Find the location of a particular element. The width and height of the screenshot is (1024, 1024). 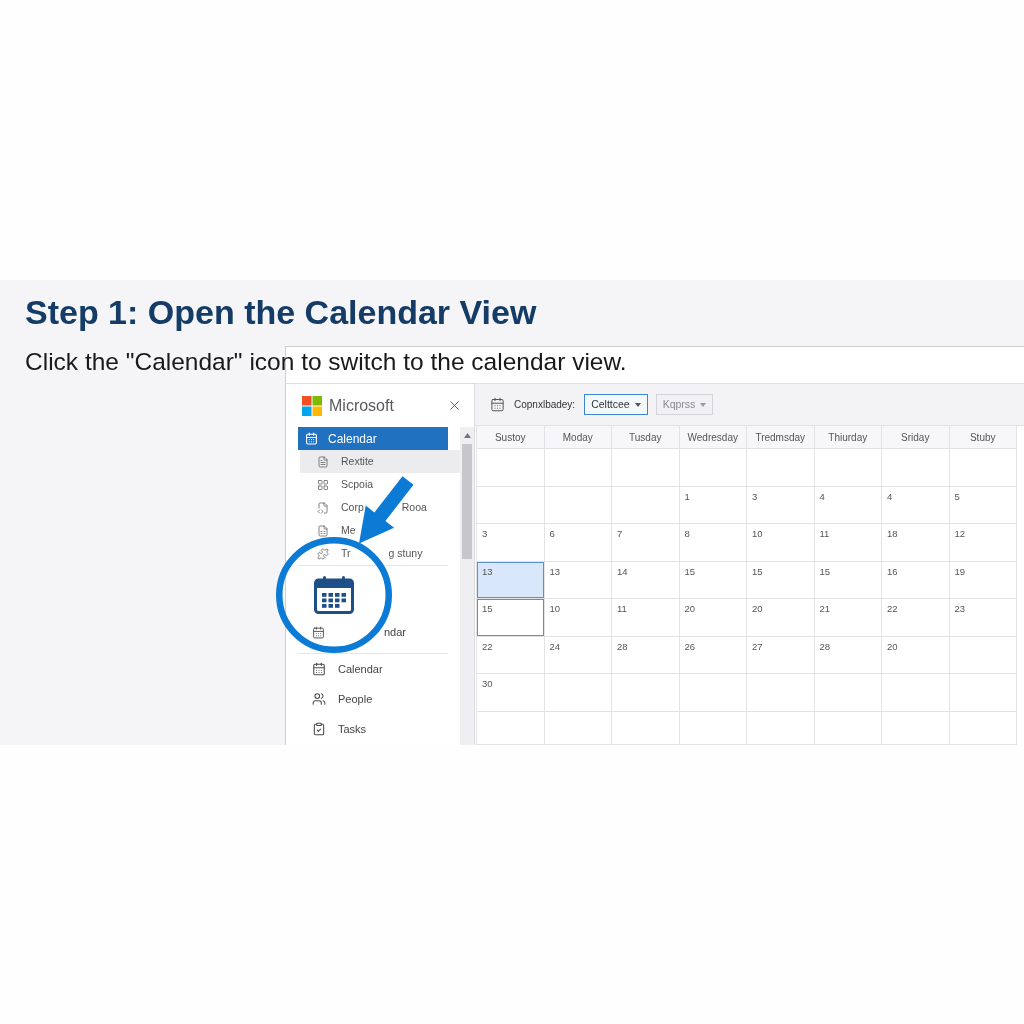

calendar-day-cell: 27 is located at coordinates (781, 655).